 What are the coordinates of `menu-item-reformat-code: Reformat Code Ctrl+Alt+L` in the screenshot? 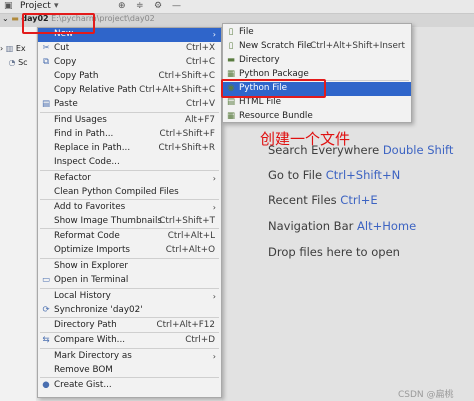 It's located at (129, 237).